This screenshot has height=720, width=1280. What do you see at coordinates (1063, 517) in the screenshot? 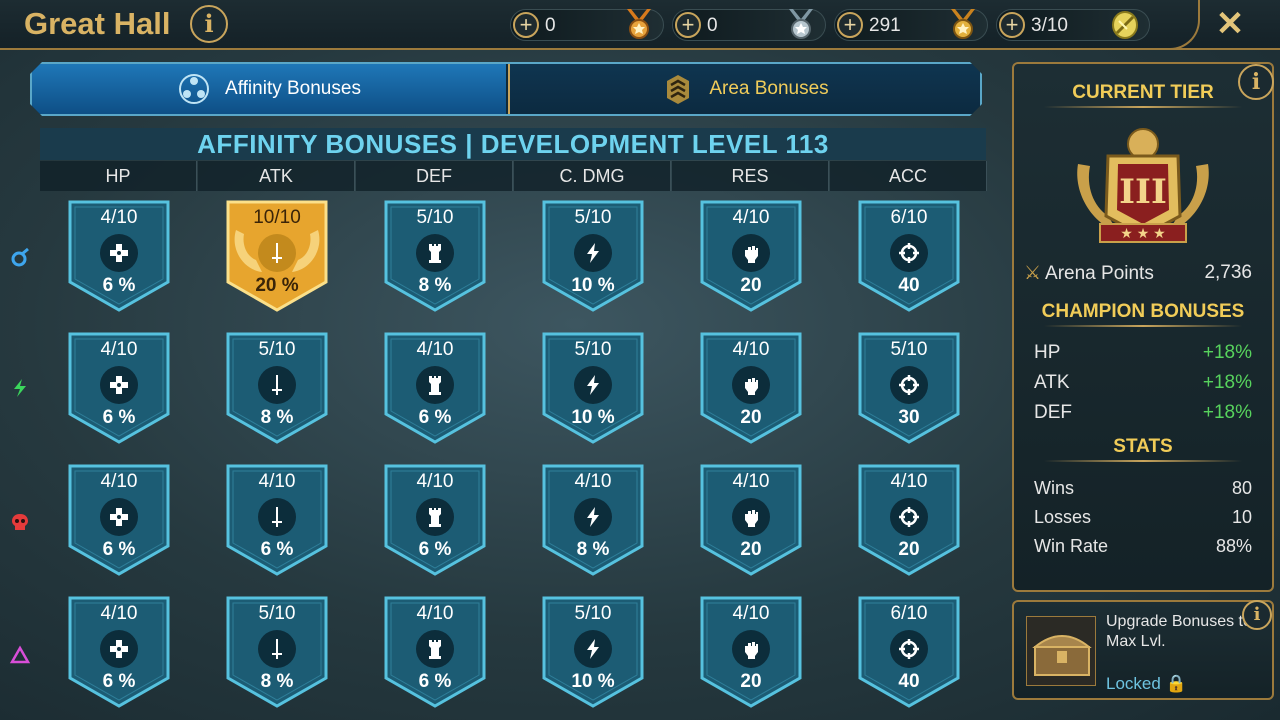
I see `stat-label: Losses` at bounding box center [1063, 517].